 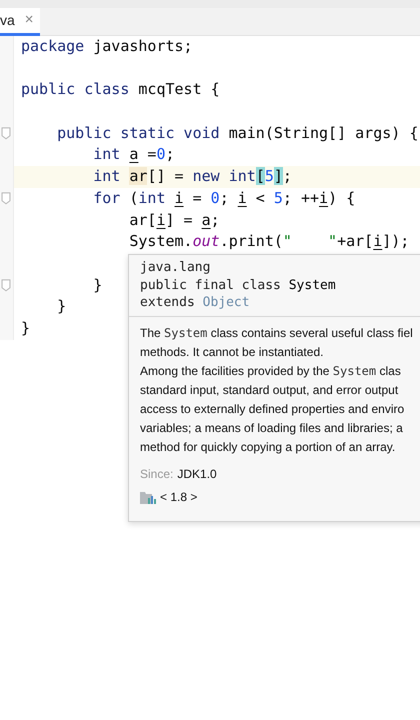 What do you see at coordinates (277, 333) in the screenshot?
I see `doc-text-line: The System class contains several useful class fiel` at bounding box center [277, 333].